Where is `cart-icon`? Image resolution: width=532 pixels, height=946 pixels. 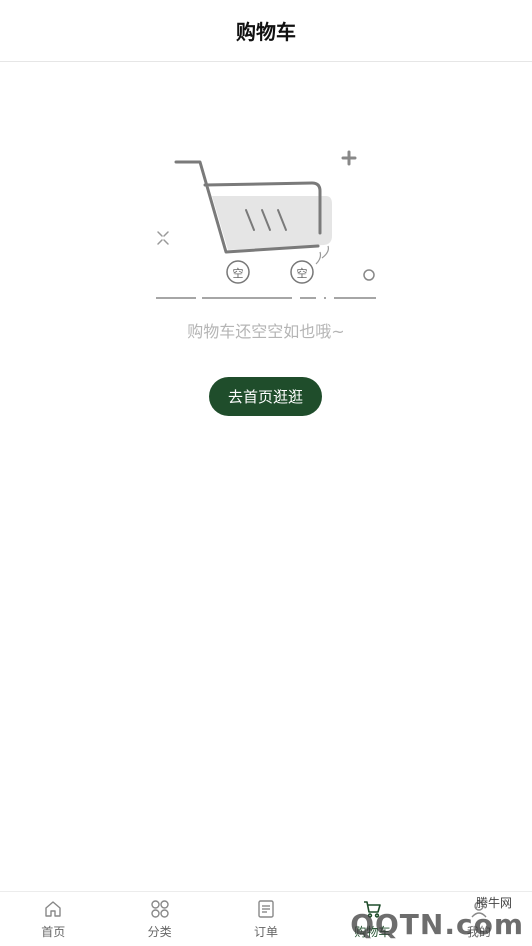 cart-icon is located at coordinates (372, 909).